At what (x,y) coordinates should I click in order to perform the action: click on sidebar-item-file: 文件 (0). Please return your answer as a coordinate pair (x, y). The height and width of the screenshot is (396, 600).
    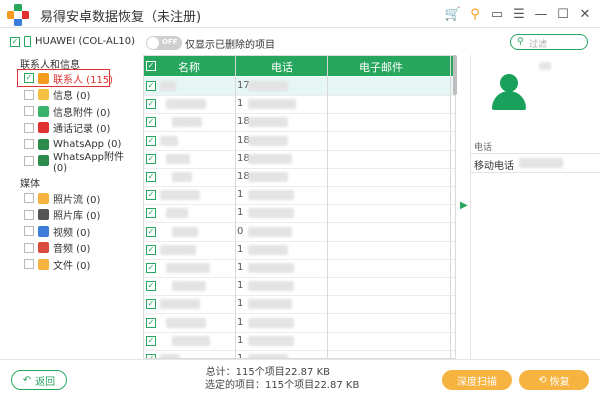
    Looking at the image, I should click on (57, 264).